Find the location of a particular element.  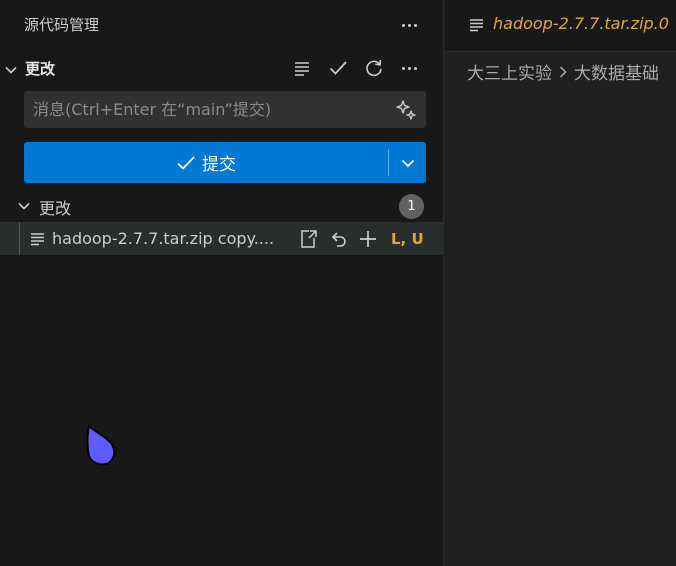

breadcrumb: 大三上实验 大数据基础 is located at coordinates (563, 71).